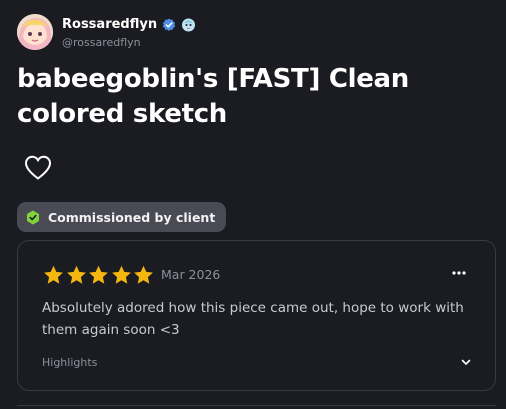 The image size is (506, 409). Describe the element at coordinates (256, 405) in the screenshot. I see `divider` at that location.